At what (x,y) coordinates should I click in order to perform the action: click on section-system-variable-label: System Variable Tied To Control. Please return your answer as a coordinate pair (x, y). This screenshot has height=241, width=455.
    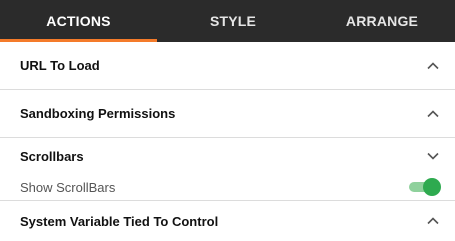
    Looking at the image, I should click on (119, 221).